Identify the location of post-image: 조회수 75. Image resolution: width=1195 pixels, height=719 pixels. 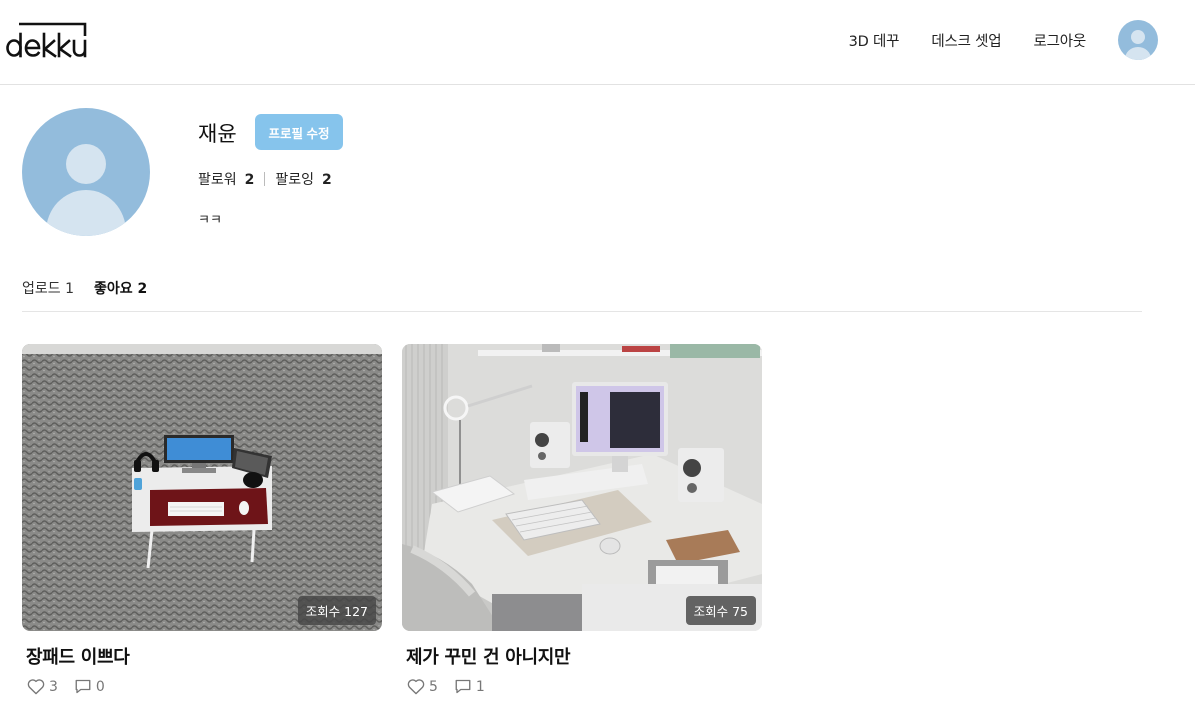
(582, 487).